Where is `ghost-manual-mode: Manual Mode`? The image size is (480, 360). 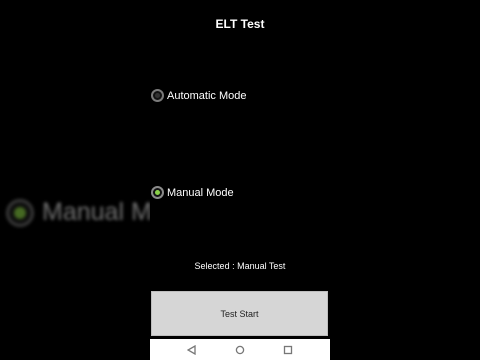
ghost-manual-mode: Manual Mode is located at coordinates (78, 212).